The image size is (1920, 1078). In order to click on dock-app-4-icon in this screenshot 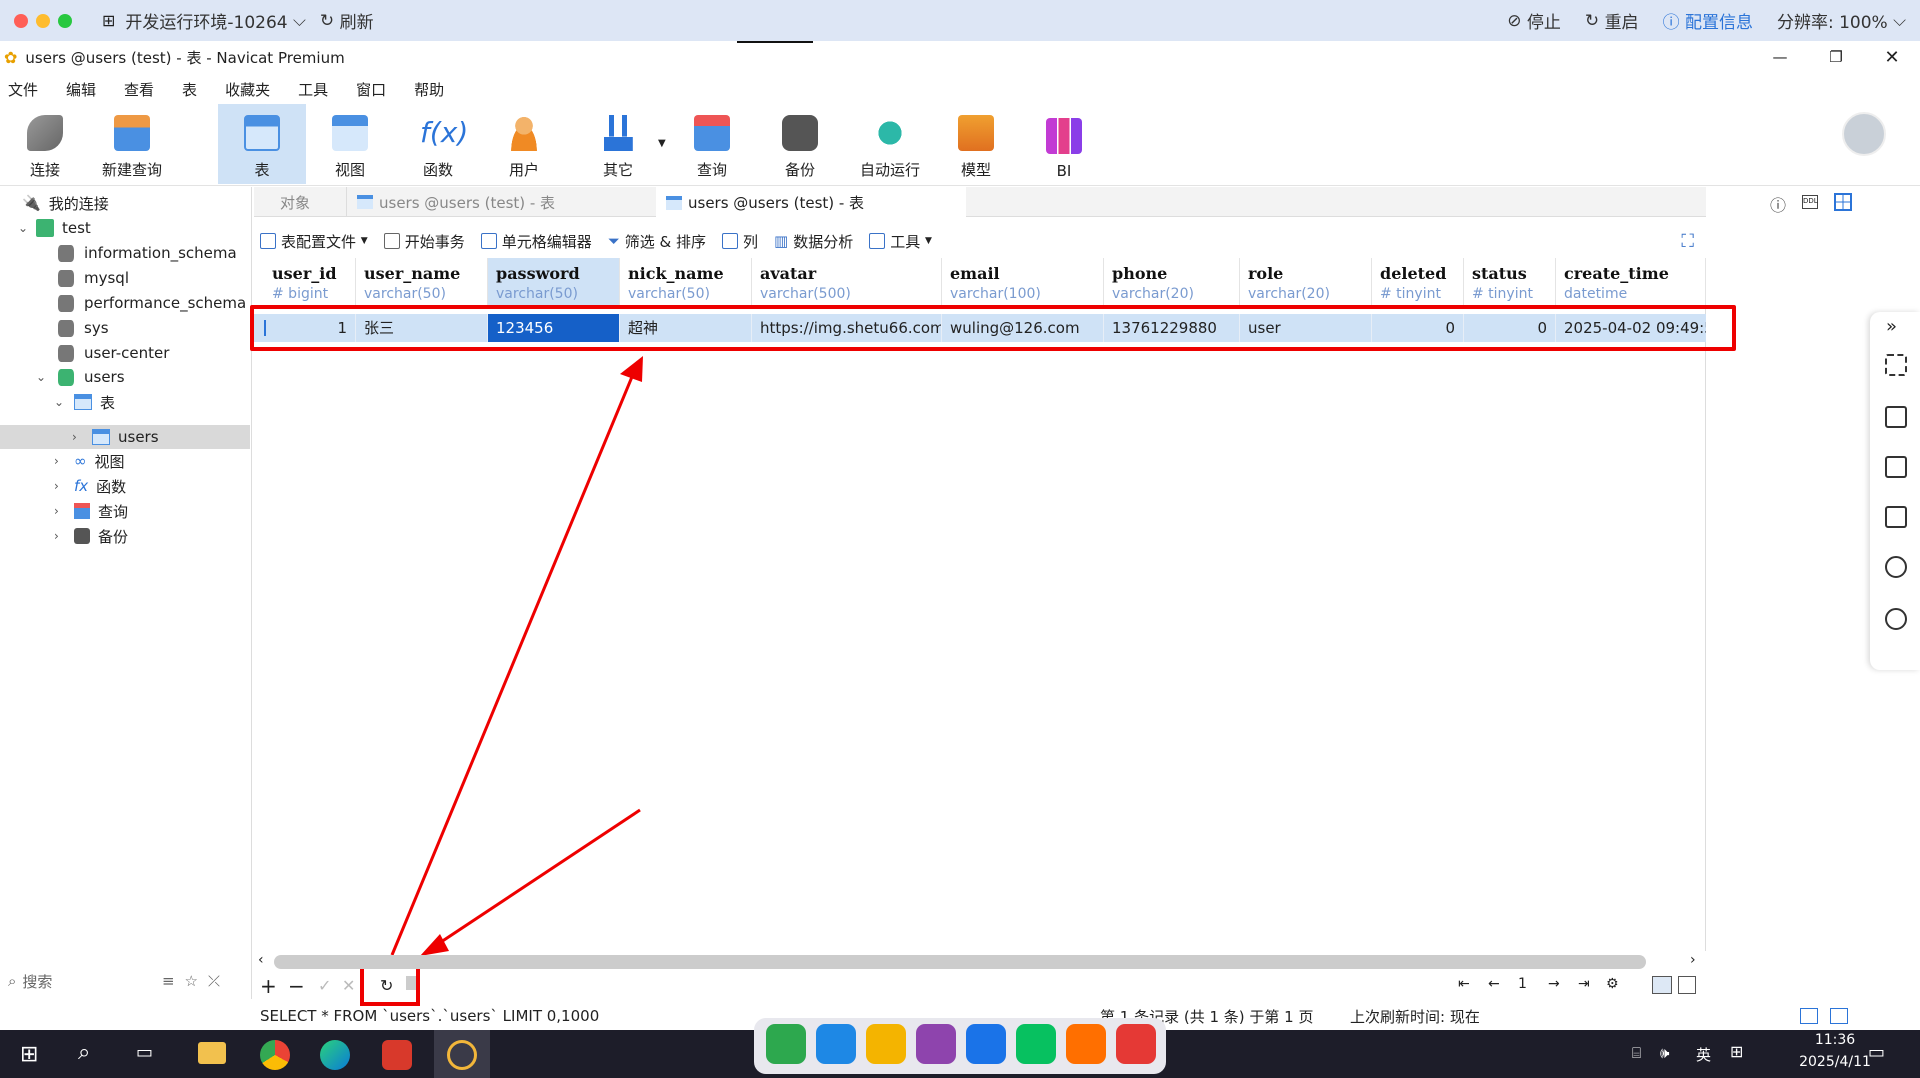, I will do `click(936, 1044)`.